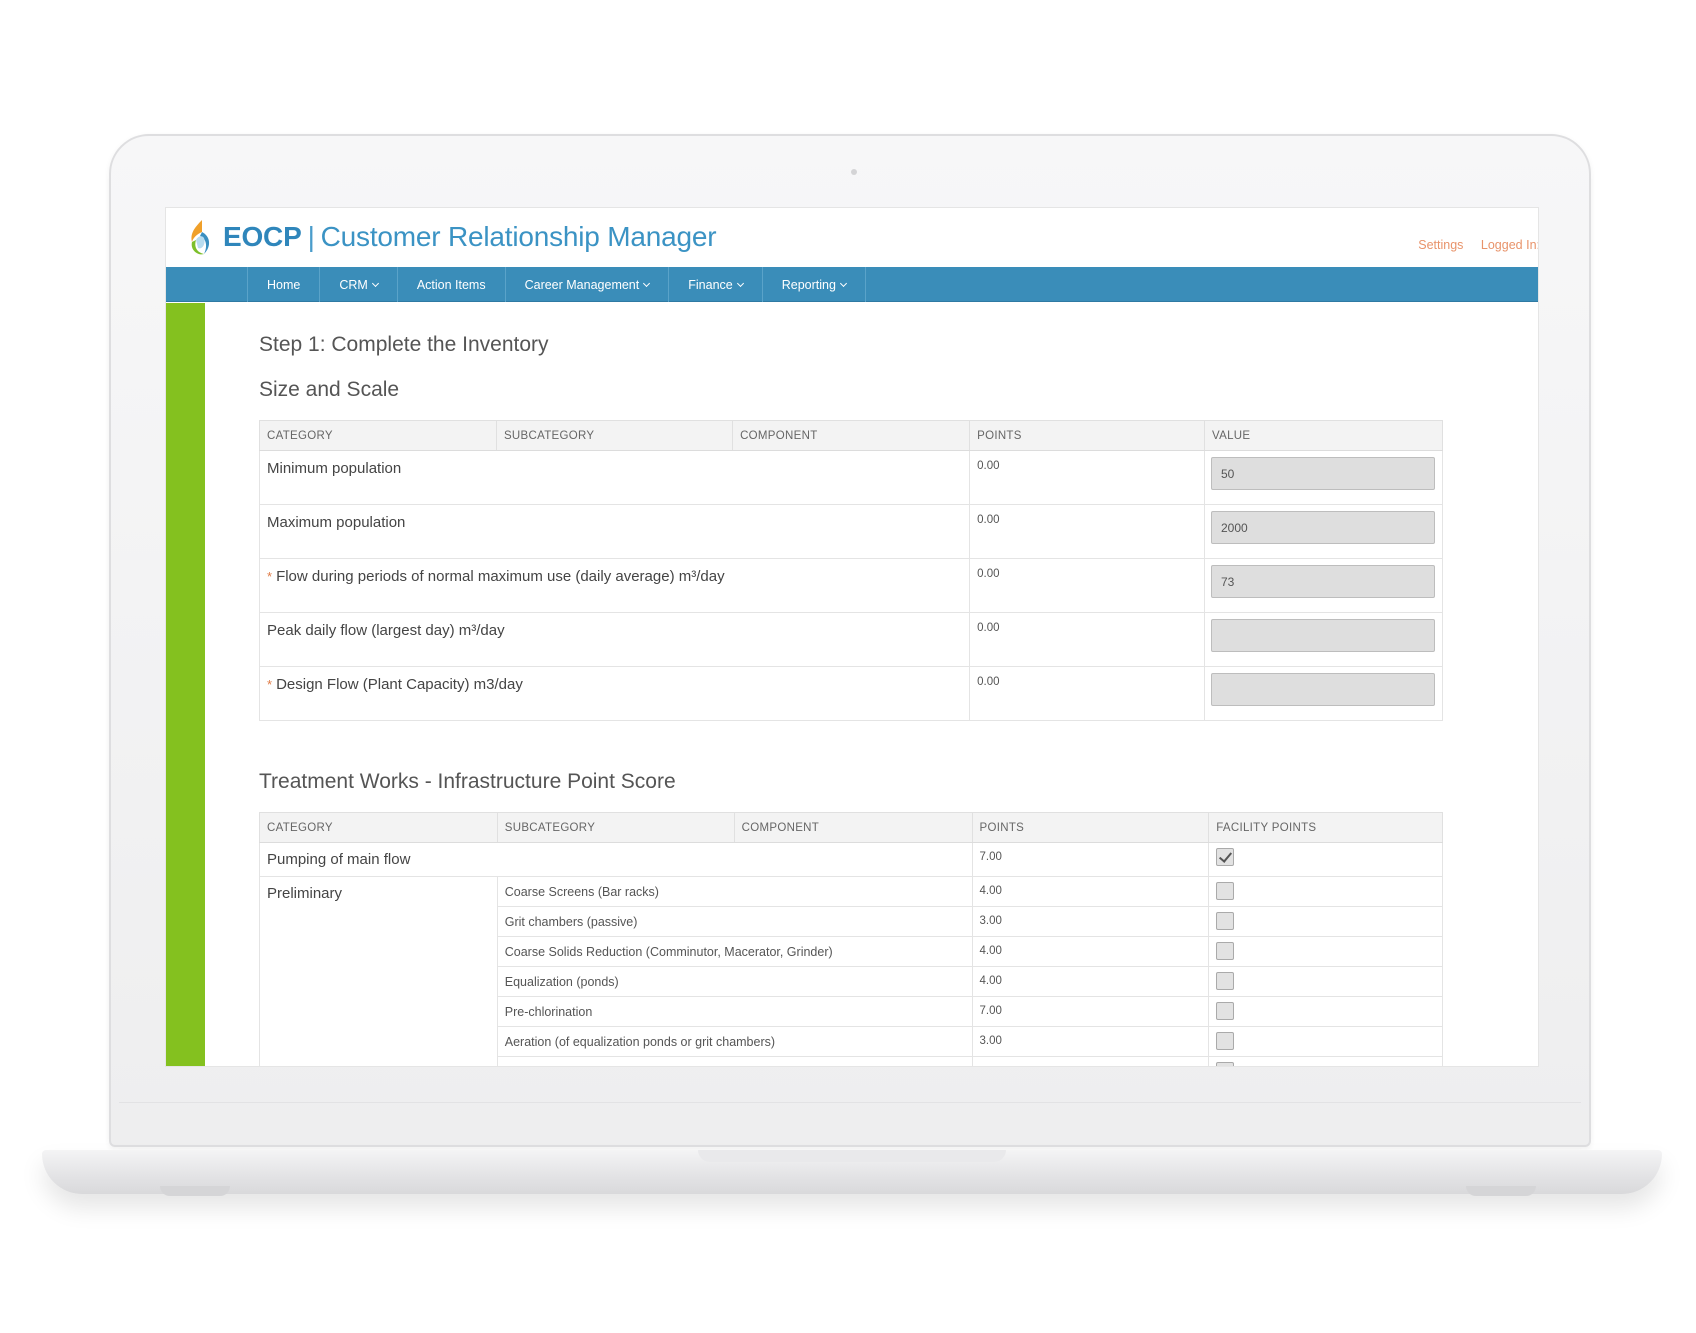 Image resolution: width=1696 pixels, height=1333 pixels. I want to click on lid-bezel-line, so click(850, 1102).